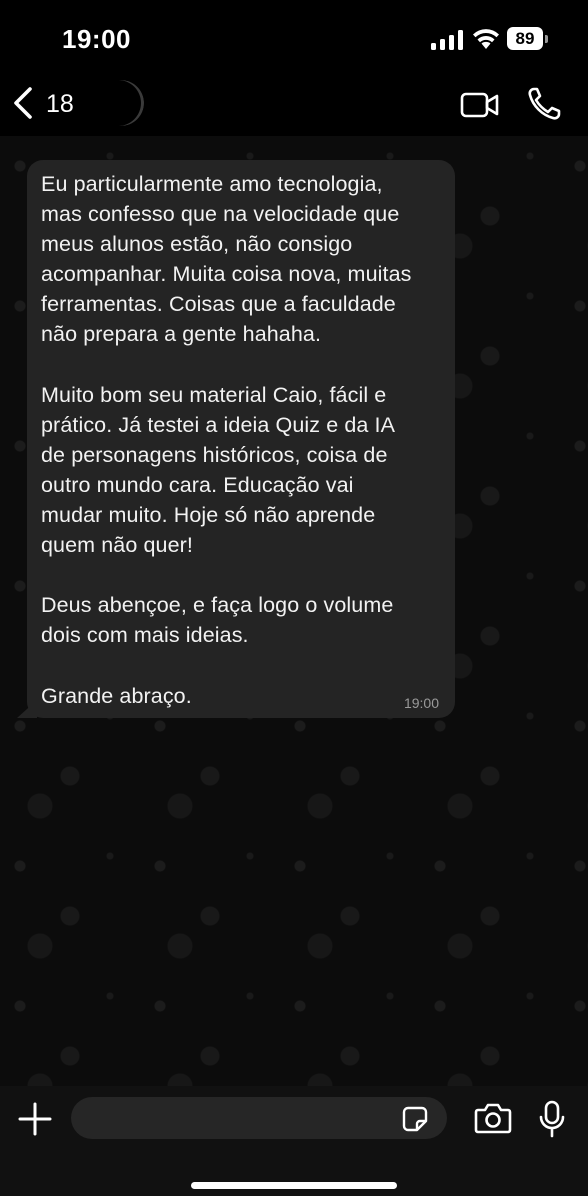  I want to click on plus-icon, so click(35, 1119).